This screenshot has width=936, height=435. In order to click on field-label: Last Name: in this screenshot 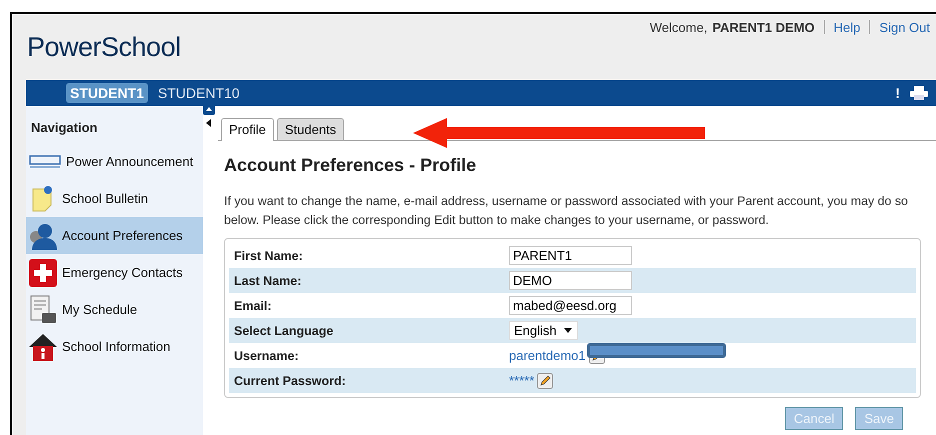, I will do `click(268, 281)`.